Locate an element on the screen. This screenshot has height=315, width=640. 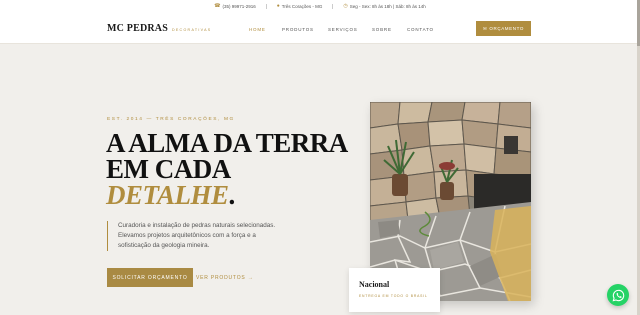
whatsapp-button is located at coordinates (618, 295).